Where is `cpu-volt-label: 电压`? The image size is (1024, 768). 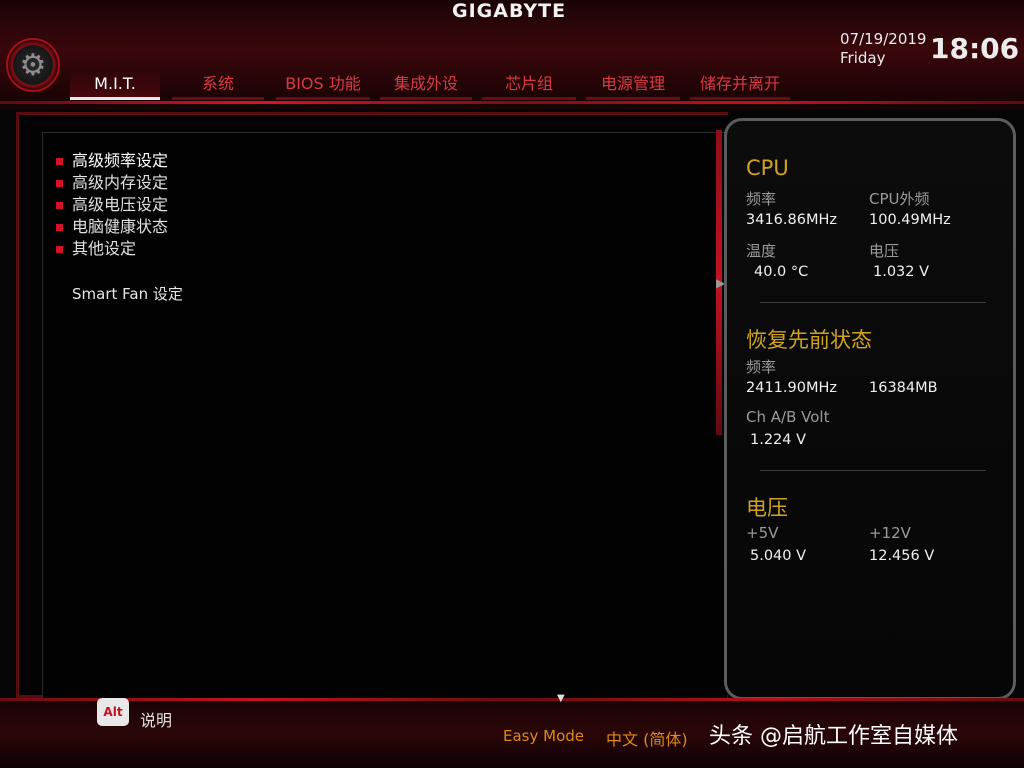 cpu-volt-label: 电压 is located at coordinates (884, 251).